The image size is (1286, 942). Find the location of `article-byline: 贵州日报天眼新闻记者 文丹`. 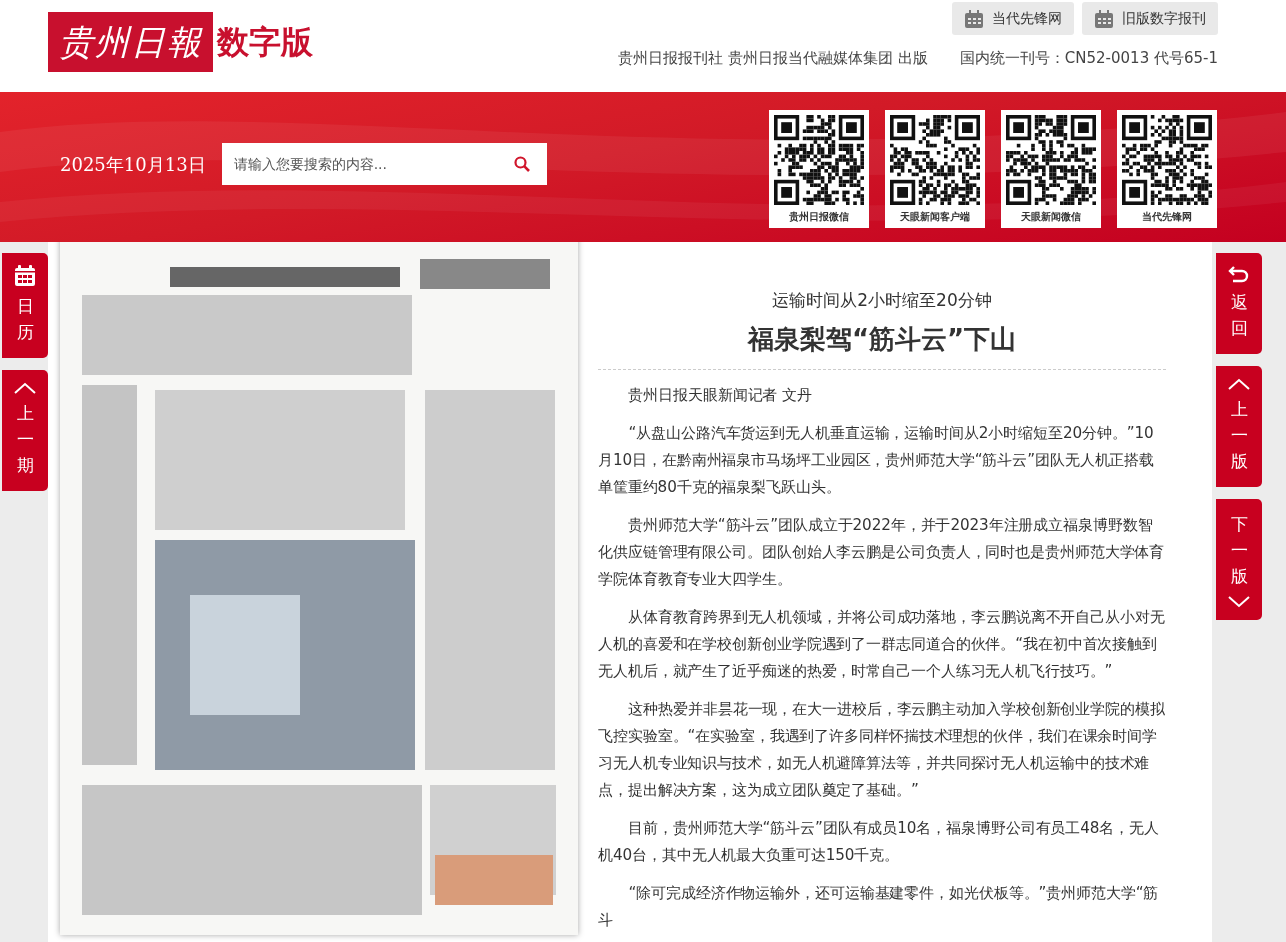

article-byline: 贵州日报天眼新闻记者 文丹 is located at coordinates (720, 395).